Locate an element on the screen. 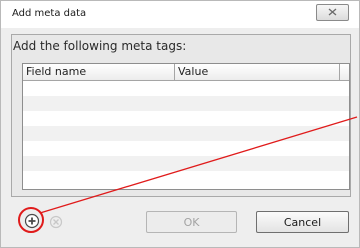 The image size is (360, 248). add-tag-button is located at coordinates (32, 221).